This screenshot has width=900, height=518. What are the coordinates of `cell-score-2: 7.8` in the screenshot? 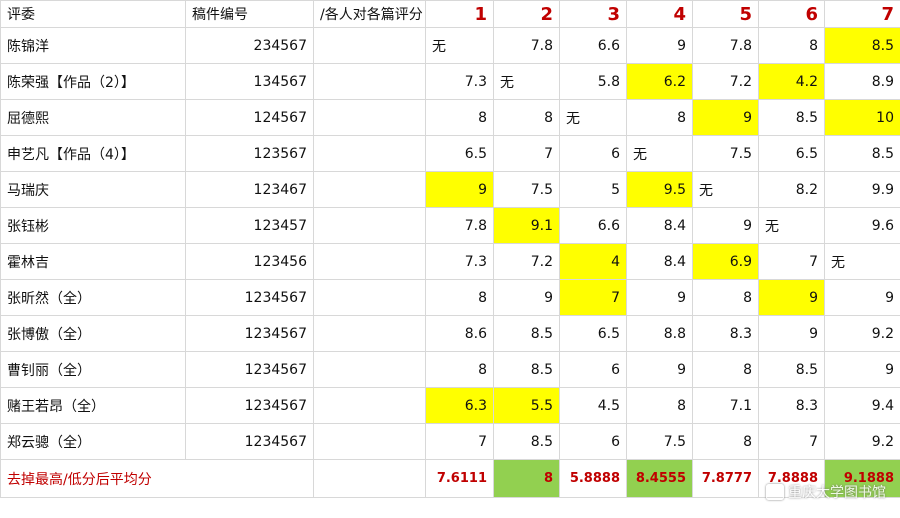 It's located at (526, 45).